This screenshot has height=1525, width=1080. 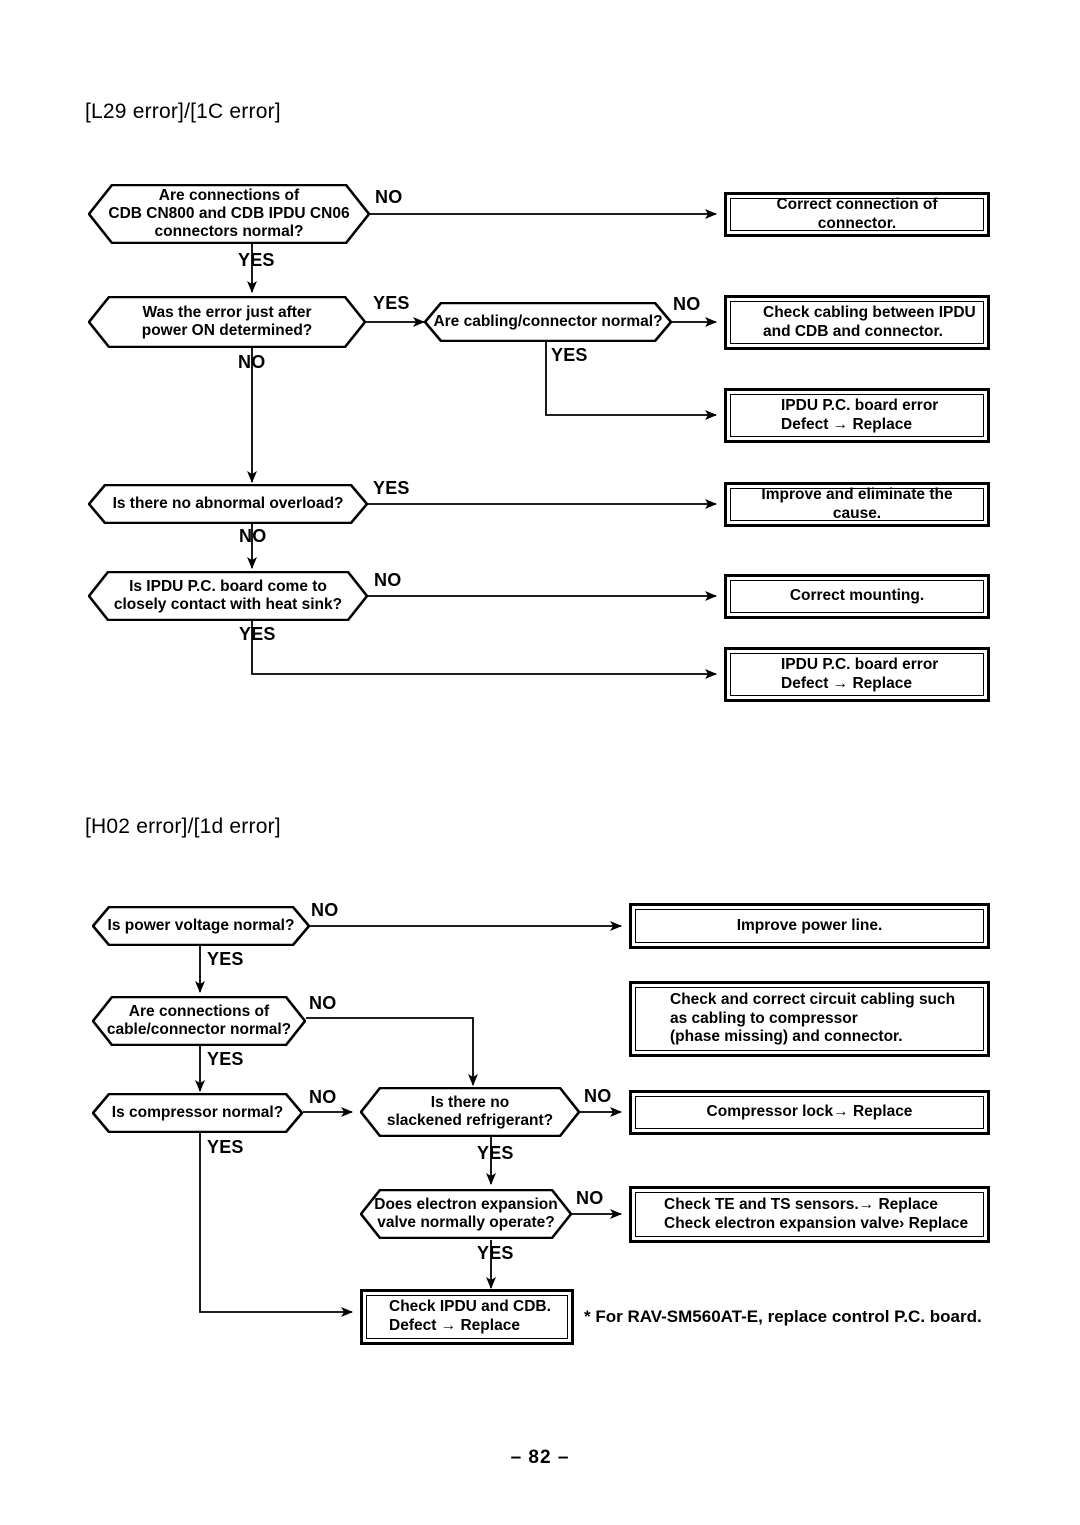 I want to click on action-ipdu-board-error-replace-2: IPDU P.C. board error Defect → Replace, so click(x=857, y=674).